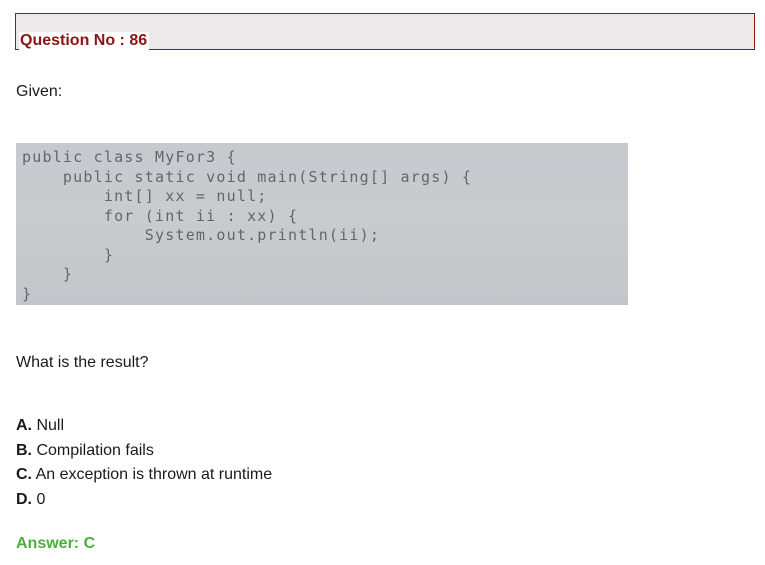 The width and height of the screenshot is (765, 565). I want to click on question-prompt: What is the result?, so click(82, 362).